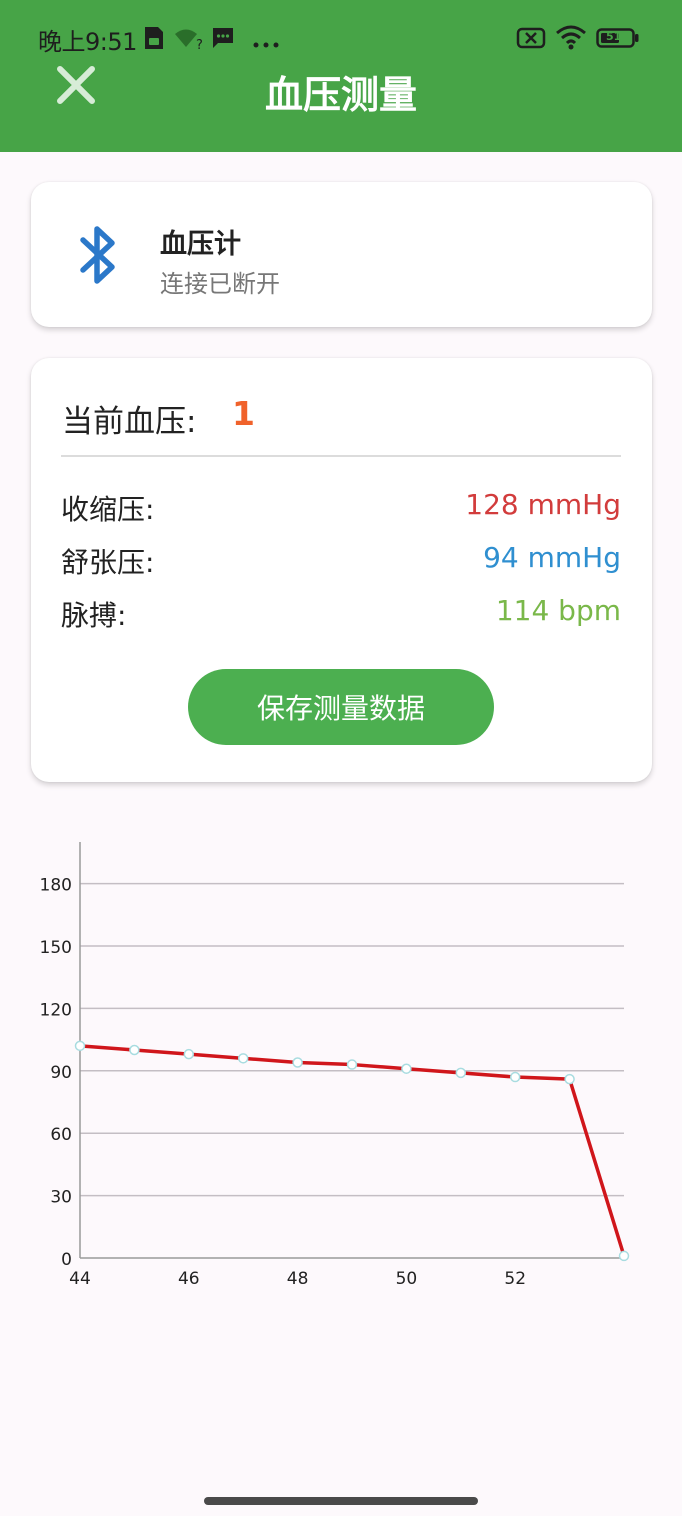 Image resolution: width=682 pixels, height=1516 pixels. I want to click on divider, so click(341, 456).